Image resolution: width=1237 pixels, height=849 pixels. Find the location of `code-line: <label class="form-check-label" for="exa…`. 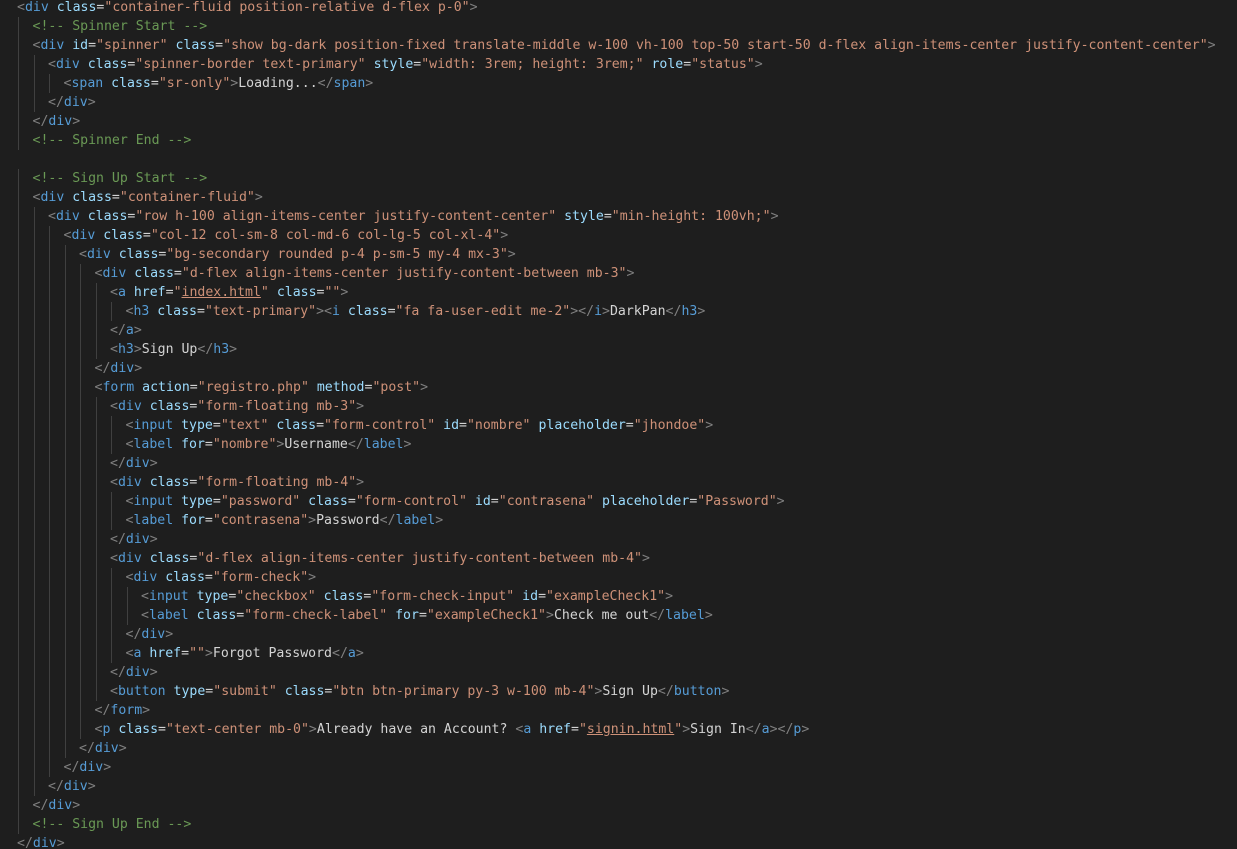

code-line: <label class="form-check-label" for="exa… is located at coordinates (427, 615).